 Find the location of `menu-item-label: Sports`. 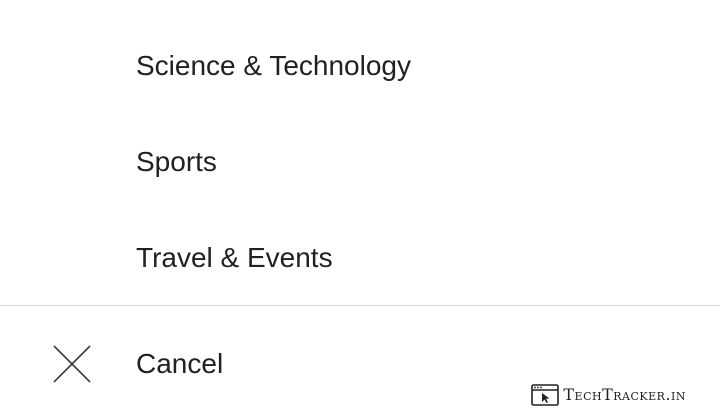

menu-item-label: Sports is located at coordinates (176, 161).